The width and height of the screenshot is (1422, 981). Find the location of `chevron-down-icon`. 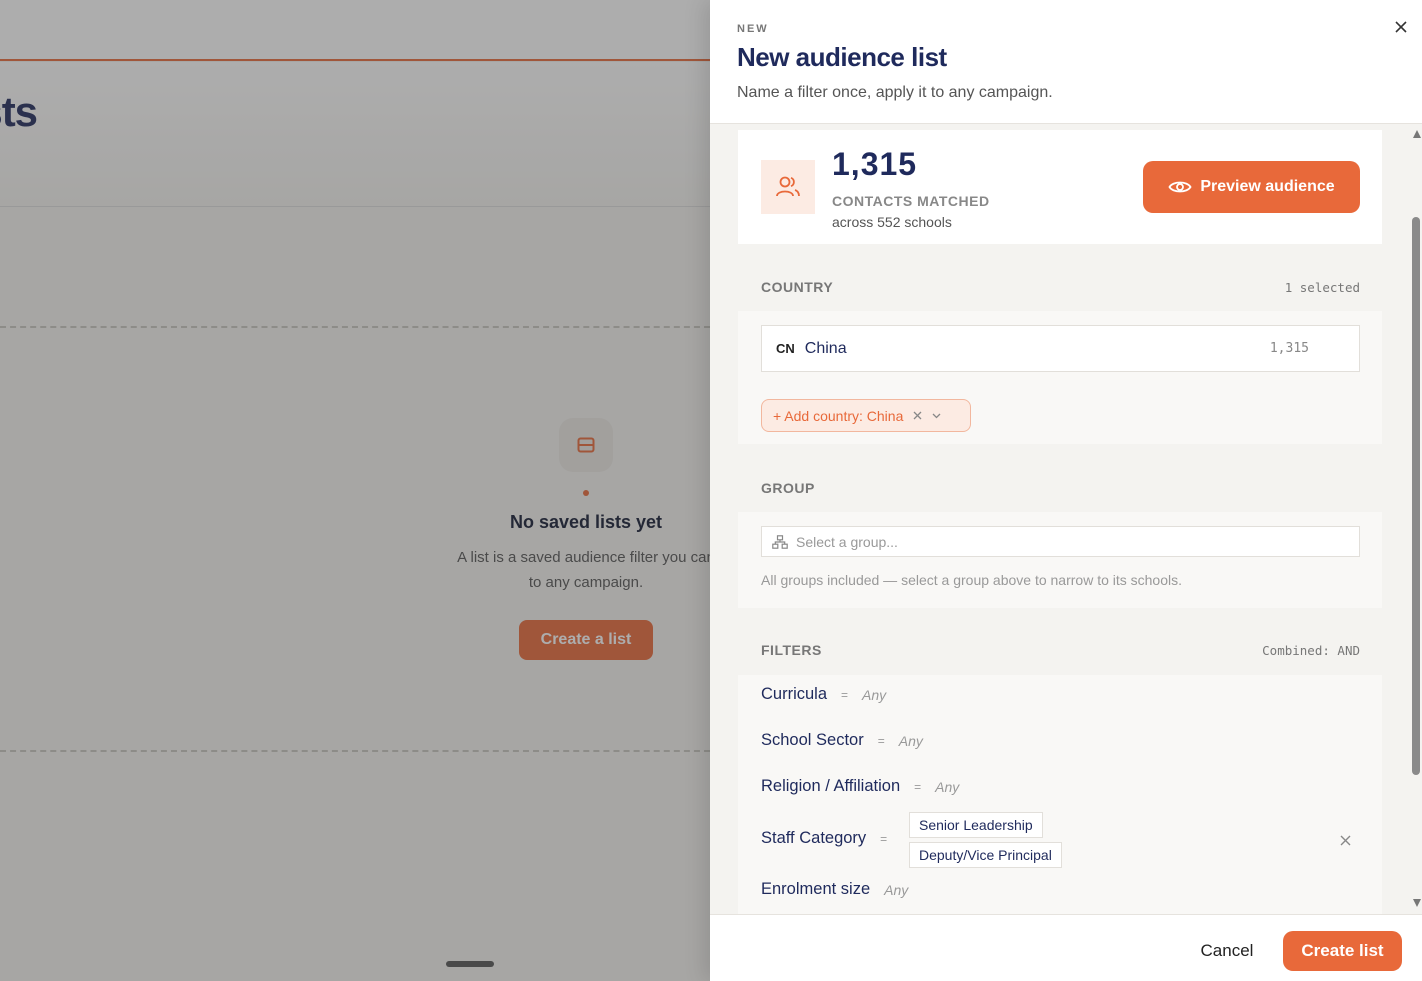

chevron-down-icon is located at coordinates (936, 416).